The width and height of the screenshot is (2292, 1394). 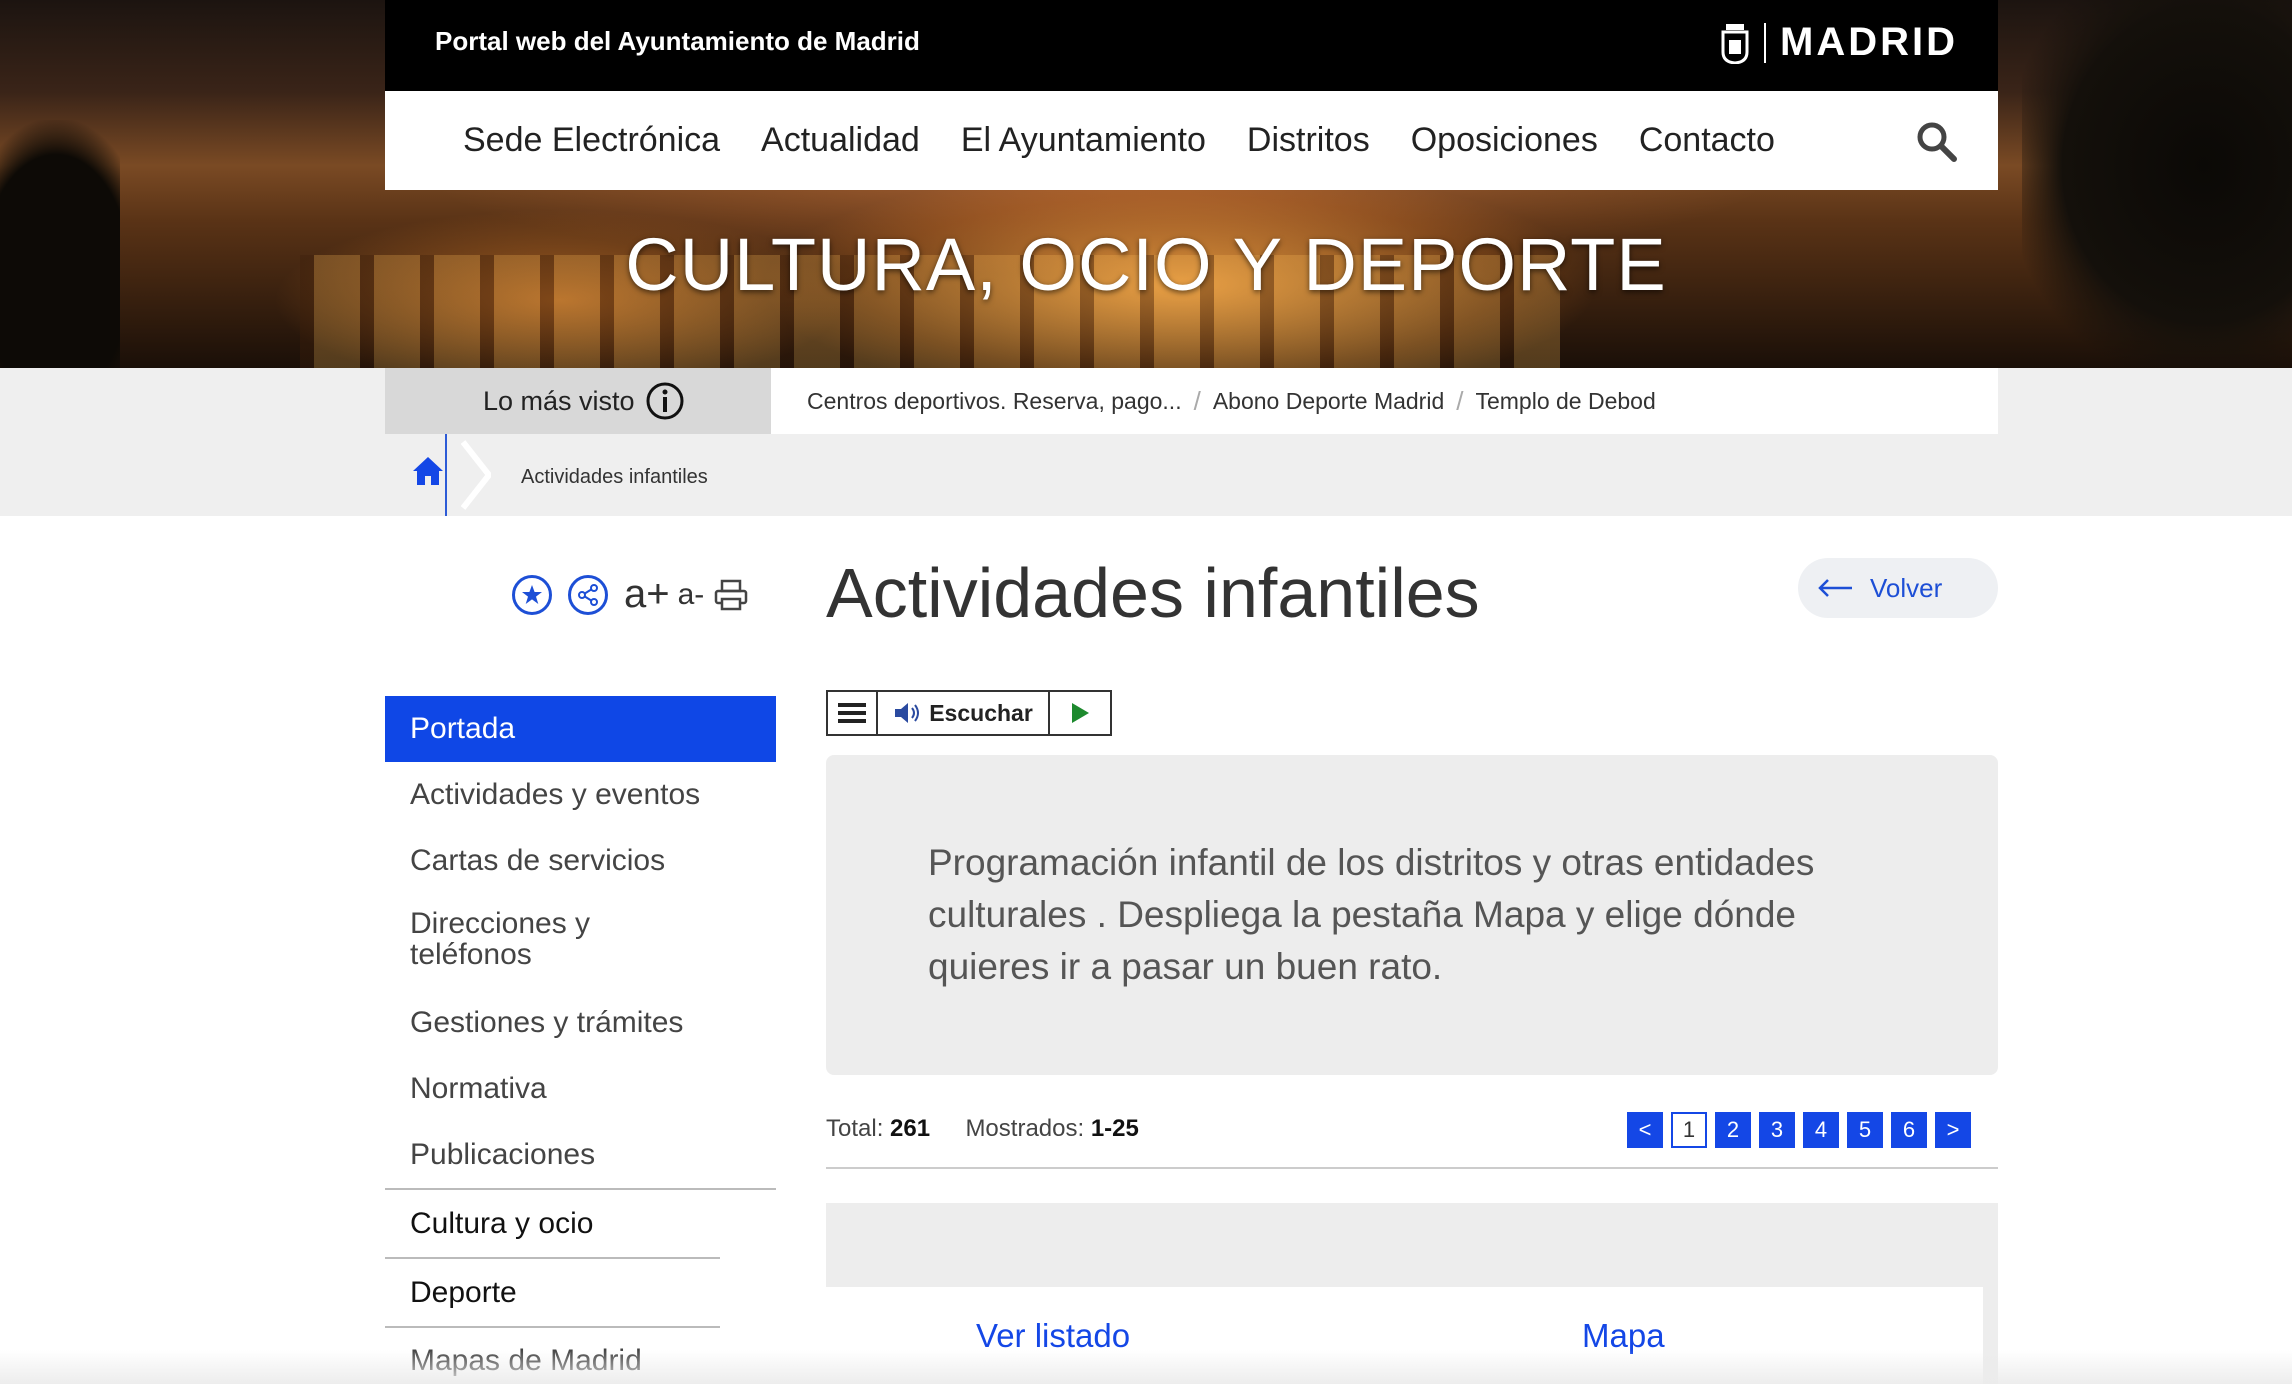 I want to click on most-viewed-label-box: Lo más visto, so click(x=586, y=401).